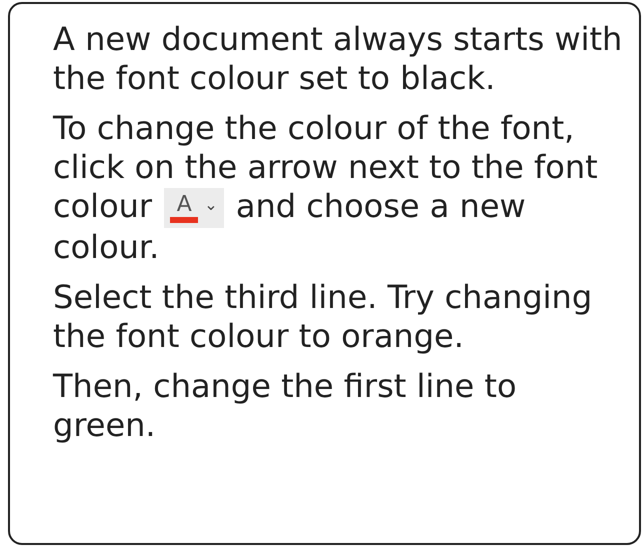 This screenshot has width=644, height=546. Describe the element at coordinates (194, 208) in the screenshot. I see `font-colour-icon: A ⌄` at that location.